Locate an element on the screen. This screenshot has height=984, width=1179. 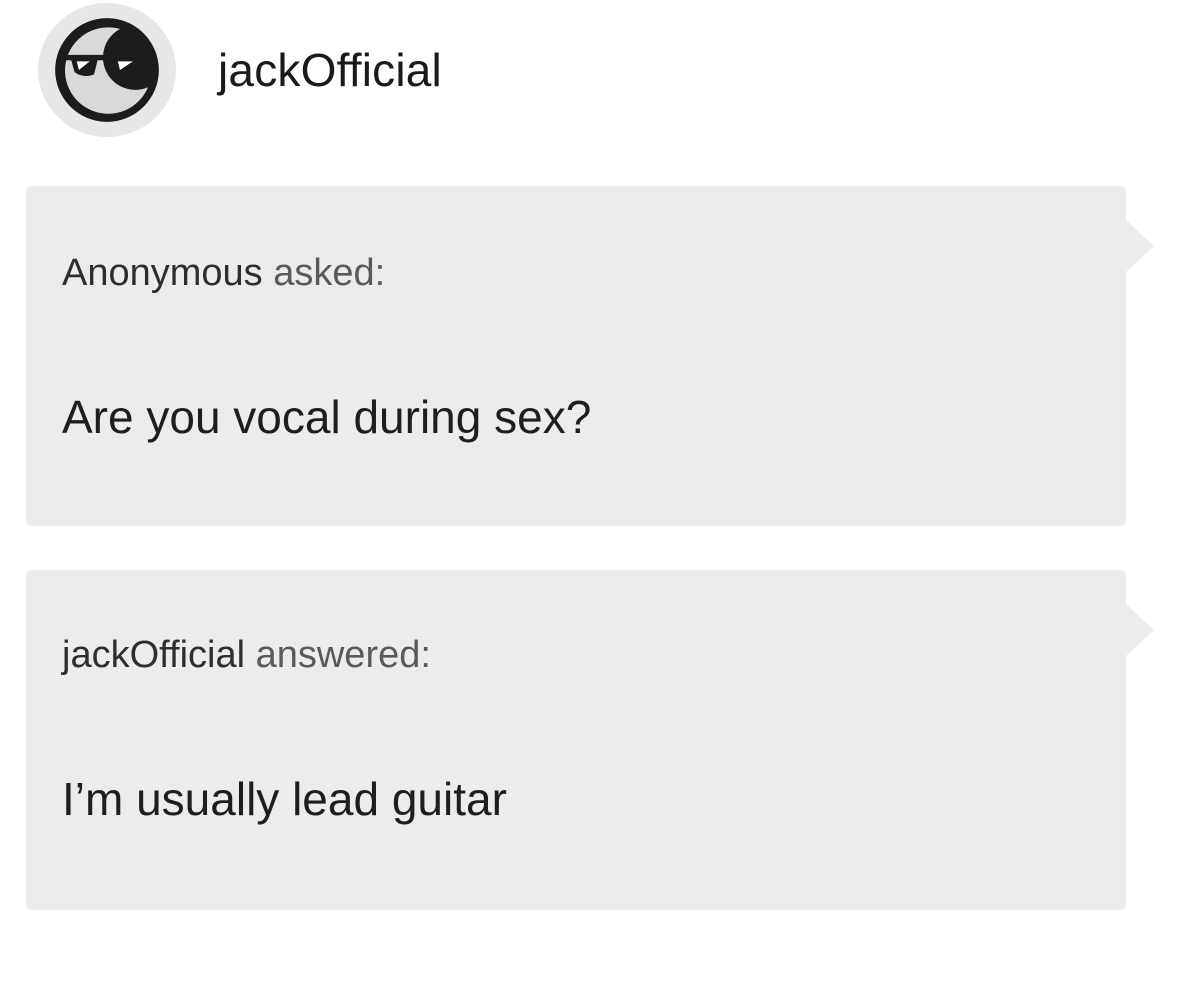
question-text: Are you vocal during sex? is located at coordinates (327, 417).